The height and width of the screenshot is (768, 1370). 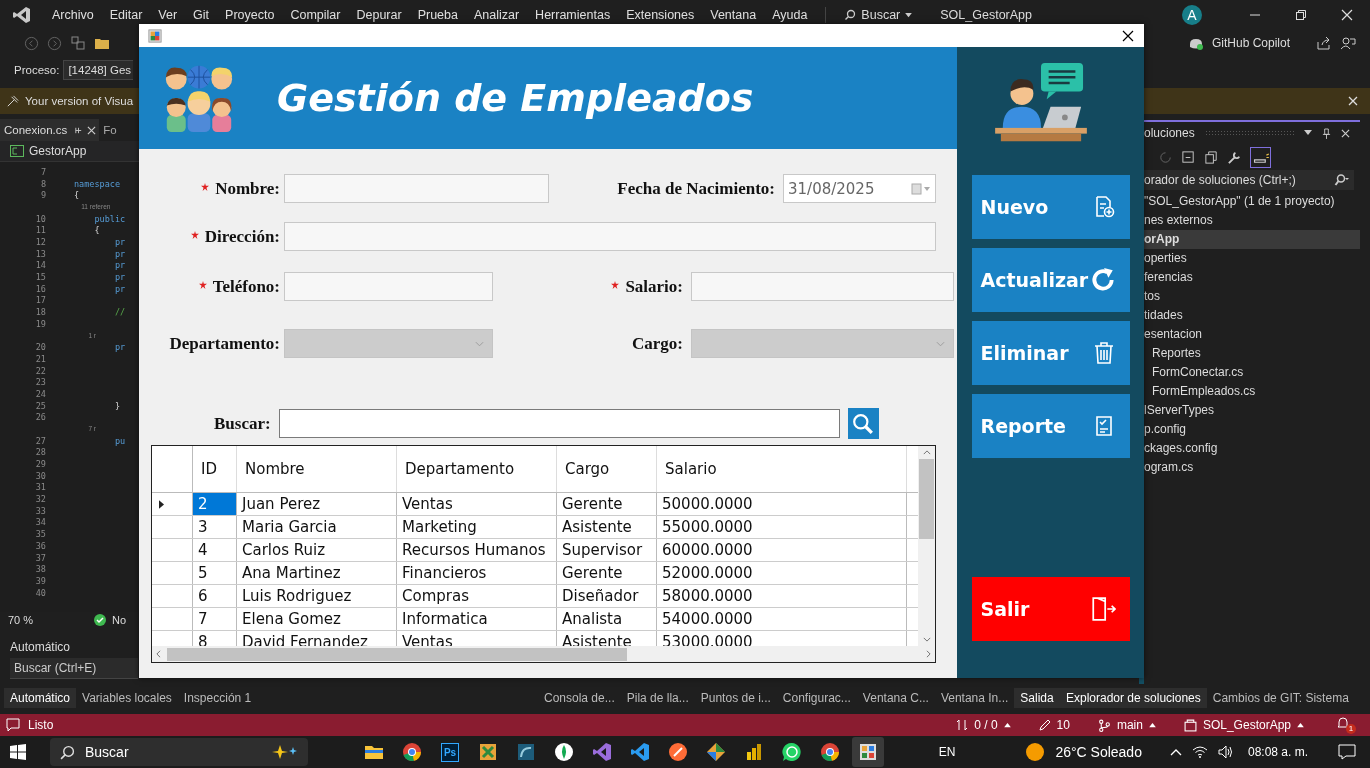 I want to click on menu-item: Extensiones, so click(x=660, y=15).